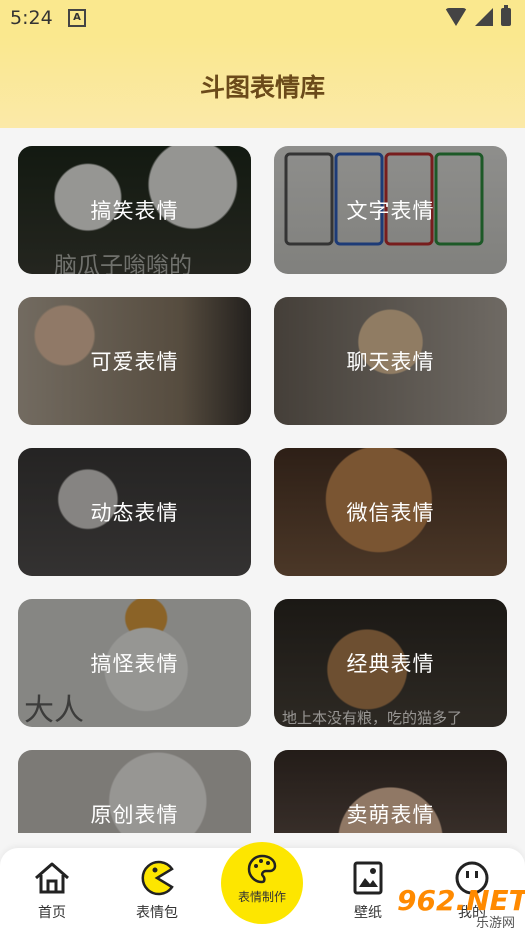  I want to click on card-cute-act: 卖萌表情, so click(390, 791).